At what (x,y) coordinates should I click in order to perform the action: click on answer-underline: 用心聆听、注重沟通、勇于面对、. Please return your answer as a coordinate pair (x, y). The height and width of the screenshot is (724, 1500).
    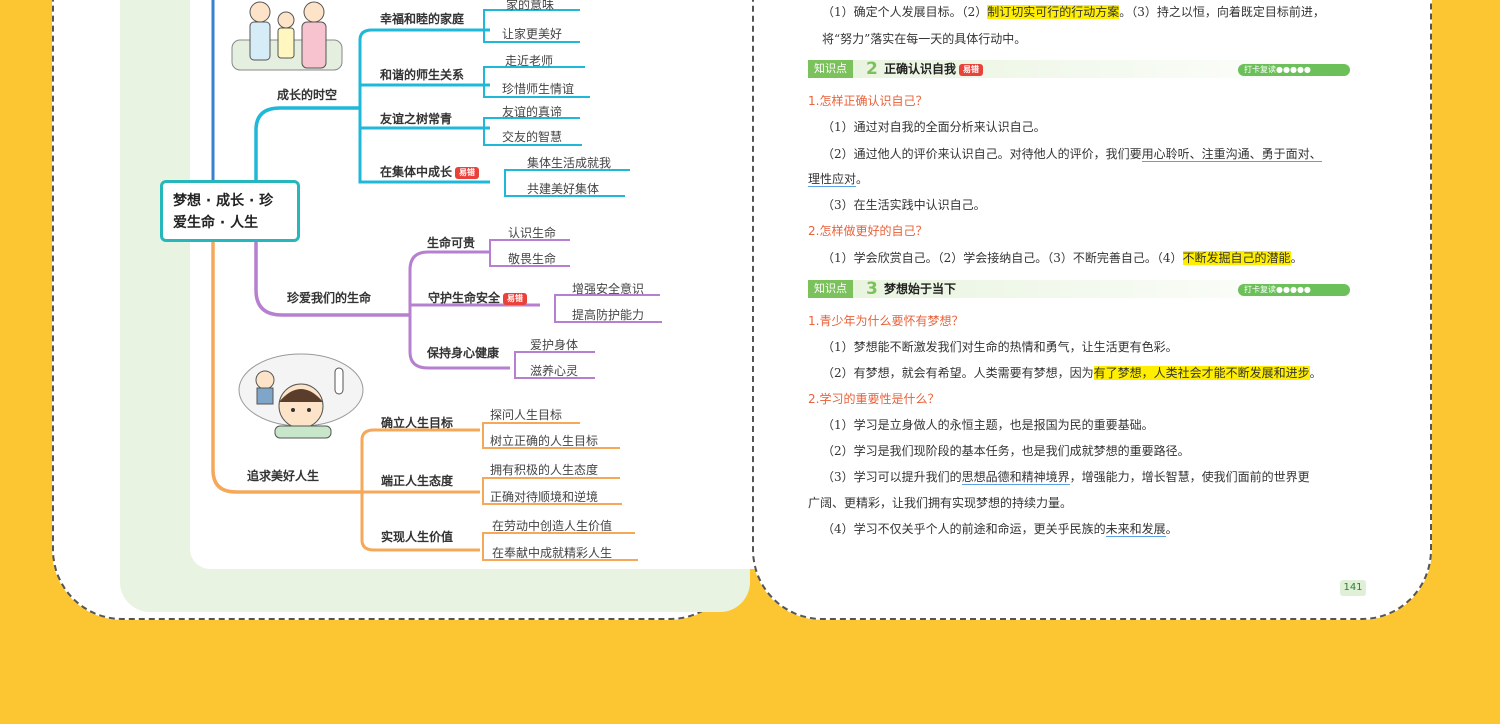
    Looking at the image, I should click on (1231, 154).